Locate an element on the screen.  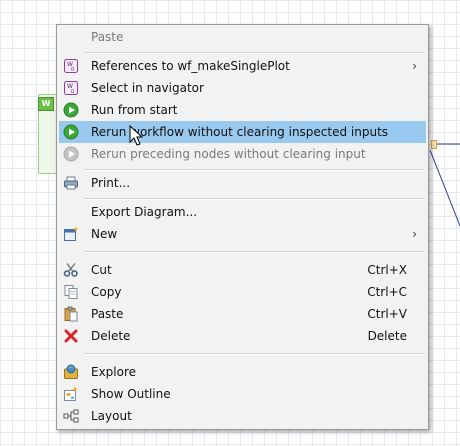
menu-item-references: W 0 References to wf_makeSinglePlot › is located at coordinates (242, 66).